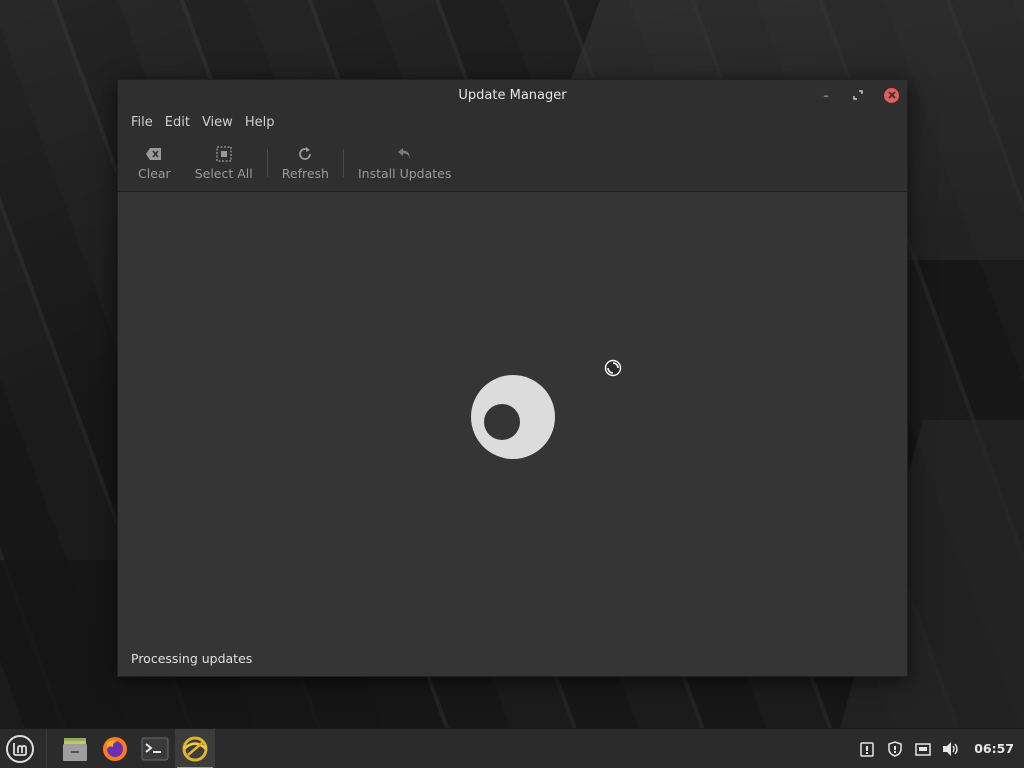 The image size is (1024, 768). I want to click on terminal-icon, so click(155, 748).